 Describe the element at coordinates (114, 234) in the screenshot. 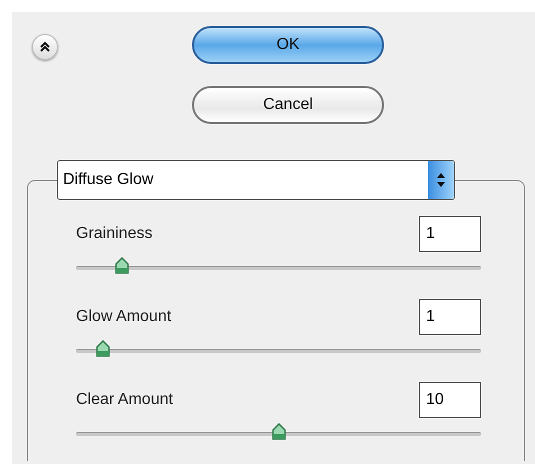

I see `slider-label: Graininess` at that location.